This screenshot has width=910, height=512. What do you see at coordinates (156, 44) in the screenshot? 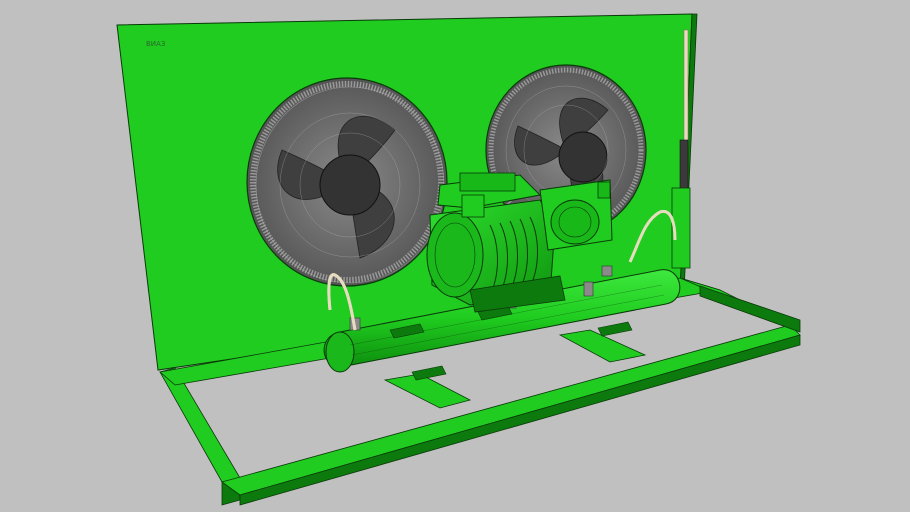
I see `panel-label: ВИАЗ` at bounding box center [156, 44].